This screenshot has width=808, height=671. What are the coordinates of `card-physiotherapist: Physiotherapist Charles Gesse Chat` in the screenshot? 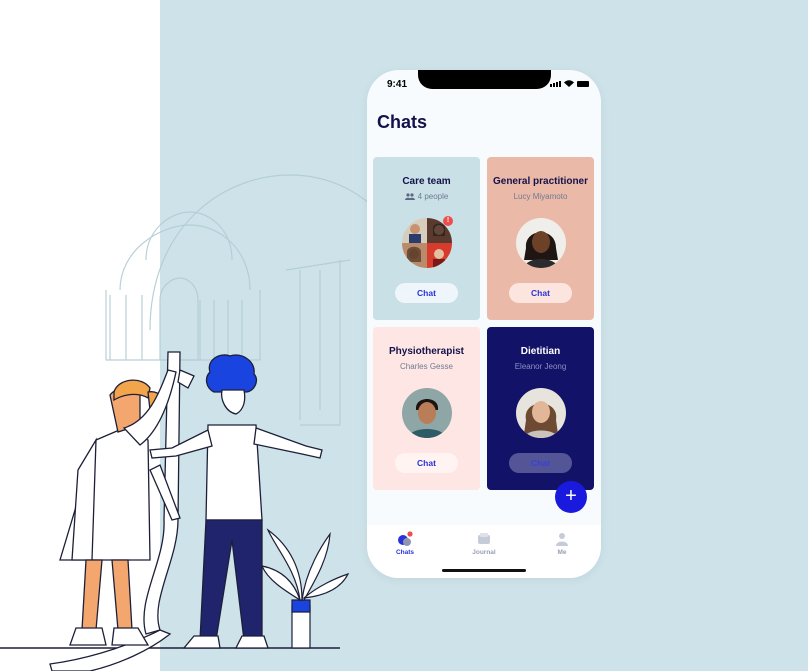 It's located at (426, 408).